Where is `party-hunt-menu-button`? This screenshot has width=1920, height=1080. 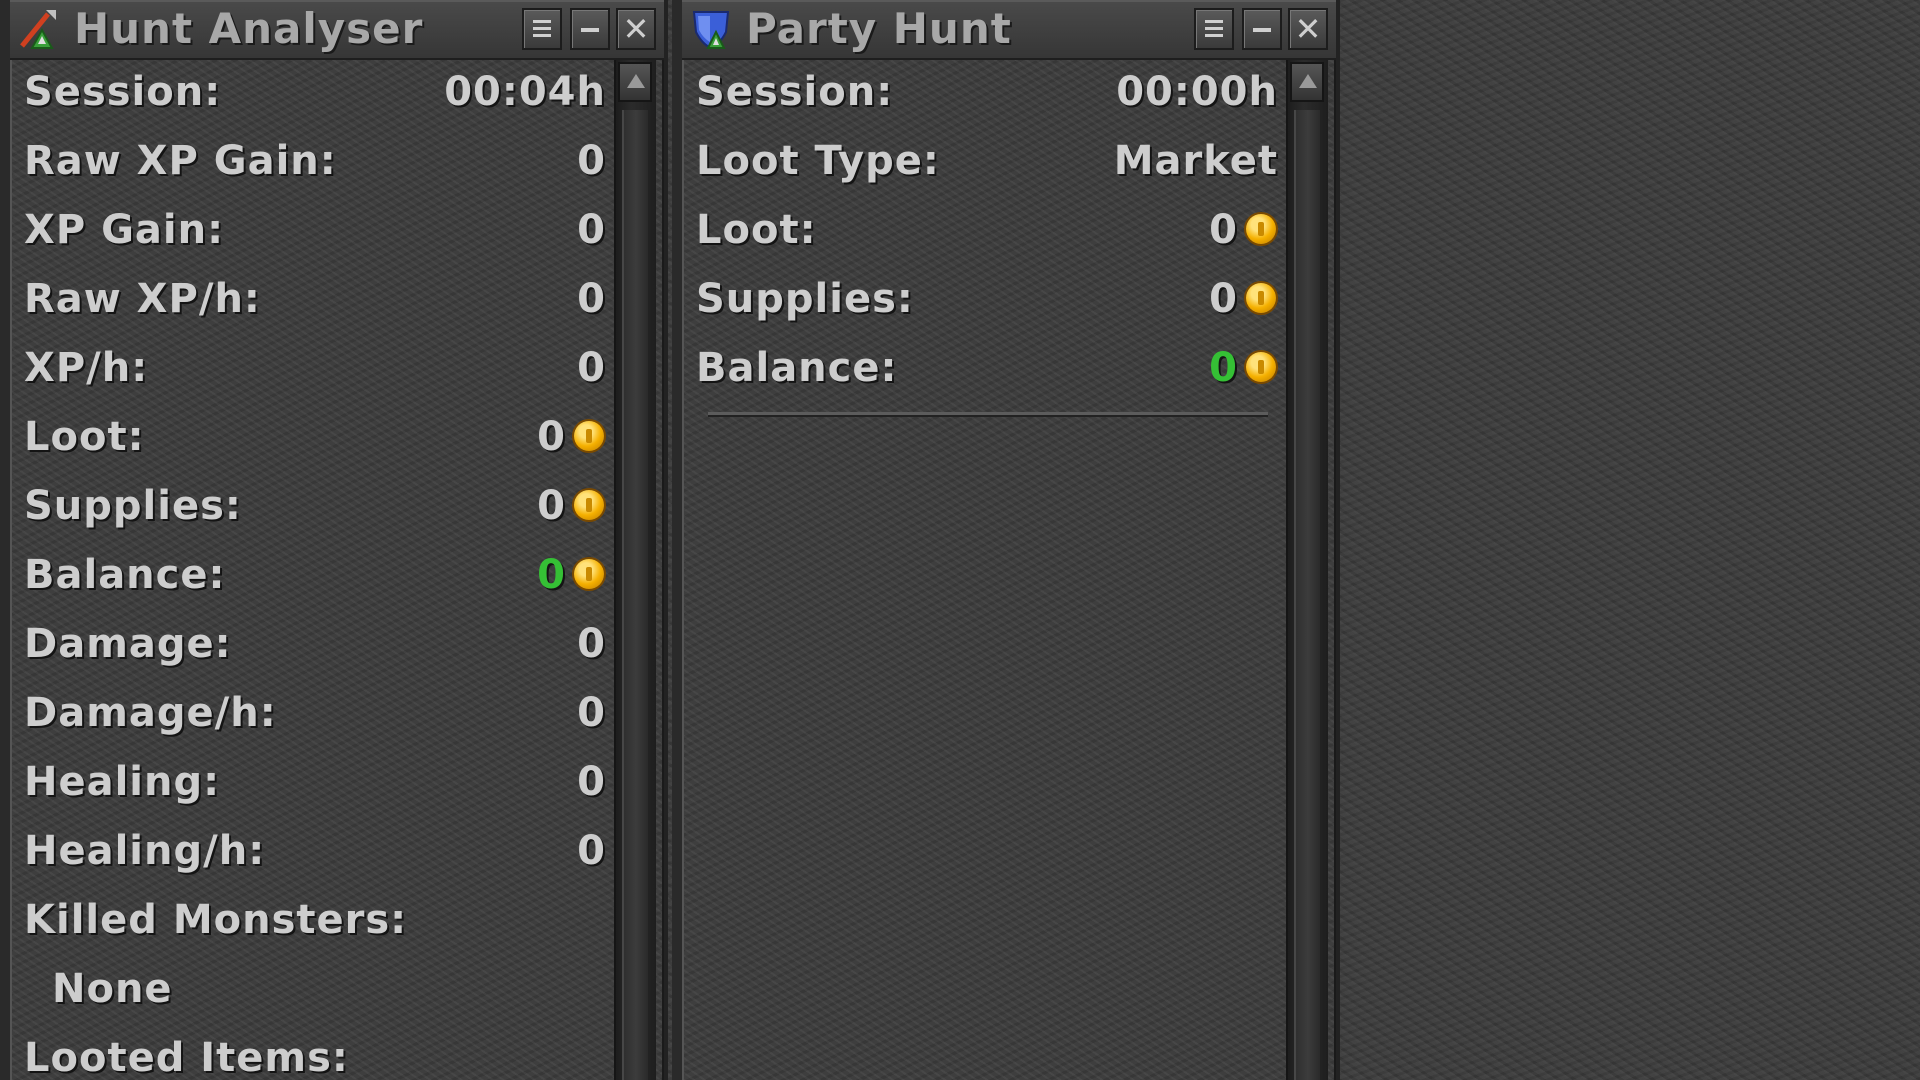 party-hunt-menu-button is located at coordinates (1214, 29).